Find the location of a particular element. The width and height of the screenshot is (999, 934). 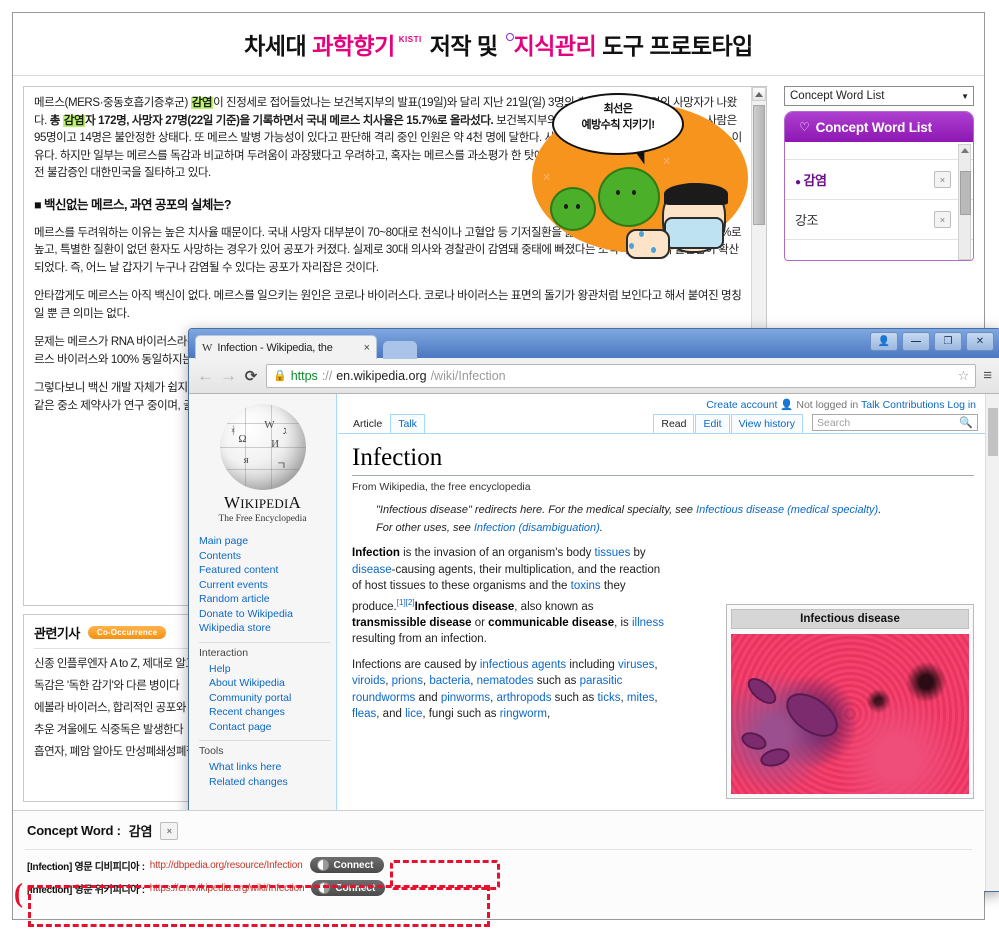

link-infectious-agents: infectious agents is located at coordinates (523, 665).